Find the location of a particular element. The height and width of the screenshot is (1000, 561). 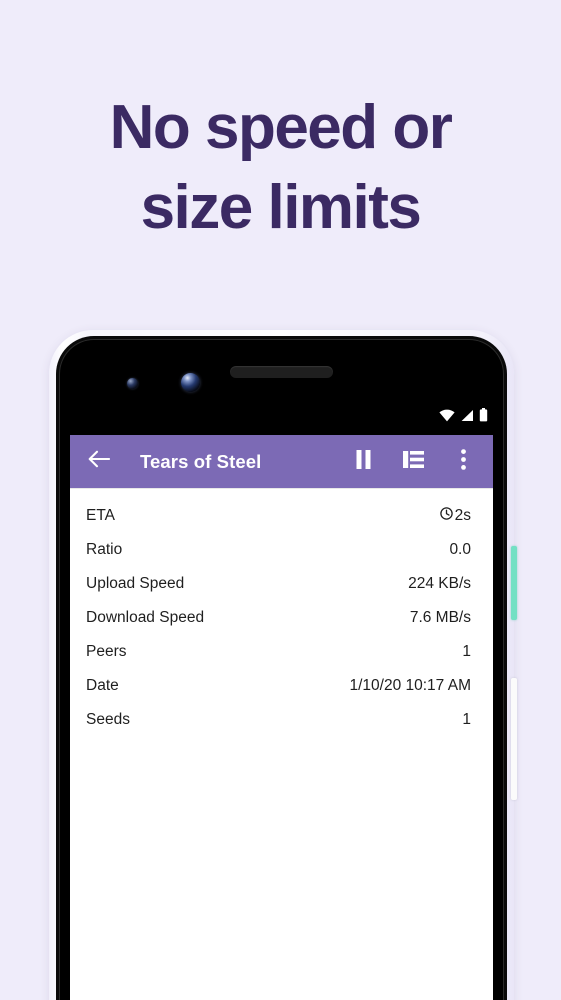

status-bar is located at coordinates (281, 415).